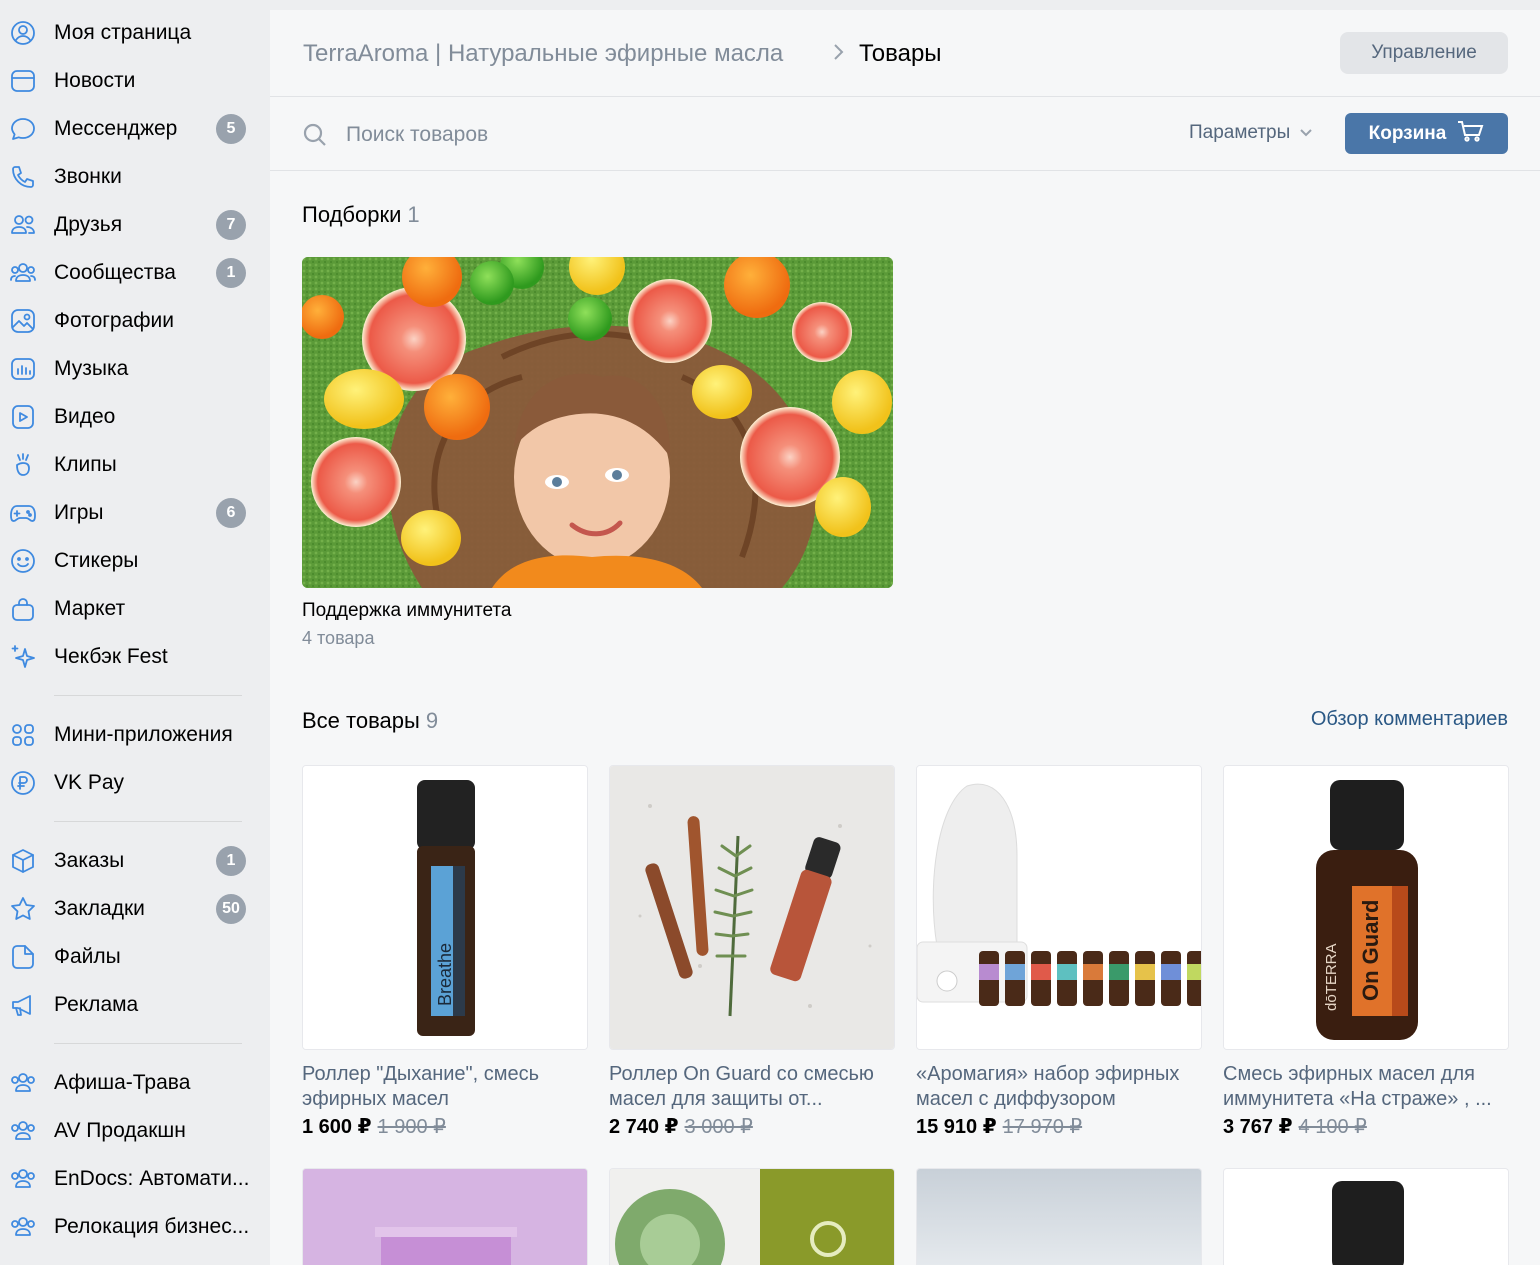 This screenshot has height=1265, width=1540. What do you see at coordinates (130, 1131) in the screenshot?
I see `sidebar-item-av-production: AV Продакшн` at bounding box center [130, 1131].